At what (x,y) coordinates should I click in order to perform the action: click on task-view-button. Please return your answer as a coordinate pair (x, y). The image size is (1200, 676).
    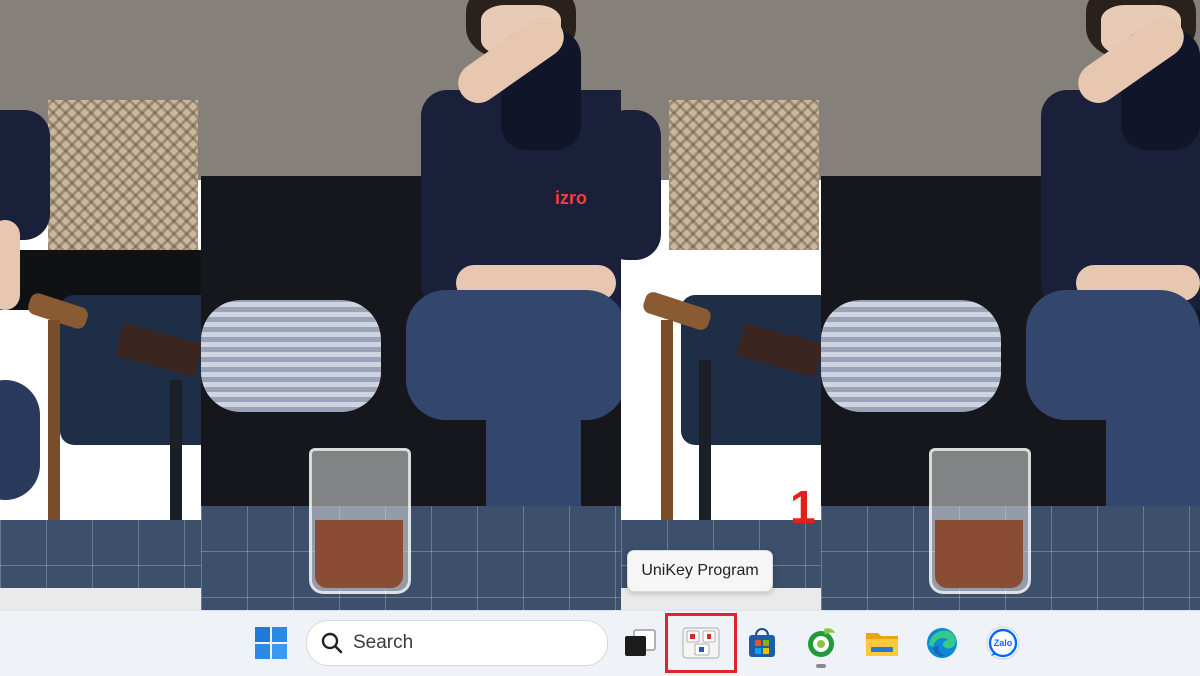
    Looking at the image, I should click on (640, 643).